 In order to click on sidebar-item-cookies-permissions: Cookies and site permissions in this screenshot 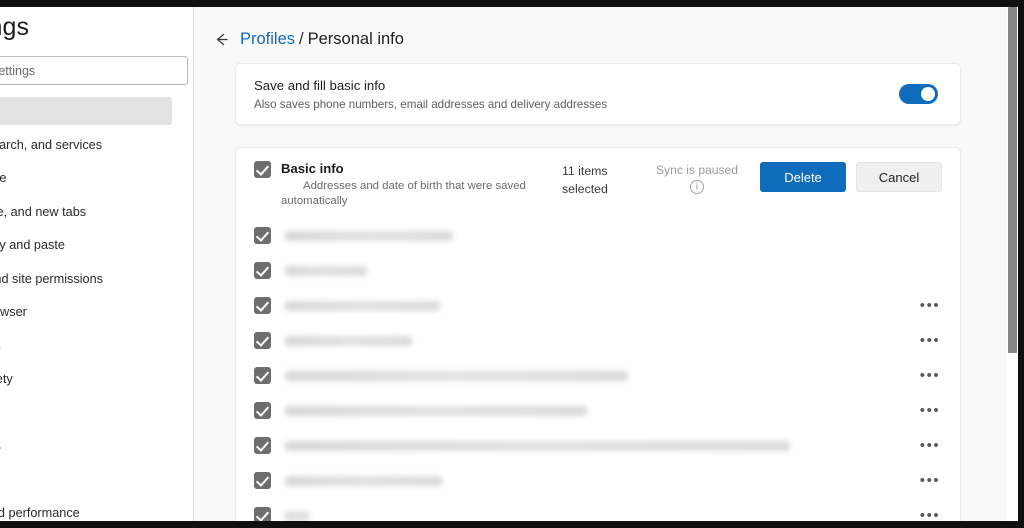, I will do `click(86, 279)`.